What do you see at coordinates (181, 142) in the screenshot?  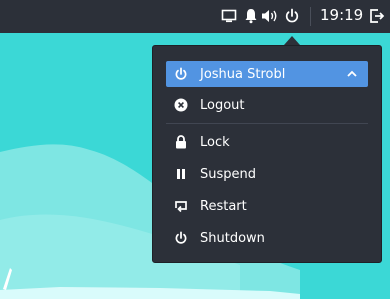 I see `lock-icon` at bounding box center [181, 142].